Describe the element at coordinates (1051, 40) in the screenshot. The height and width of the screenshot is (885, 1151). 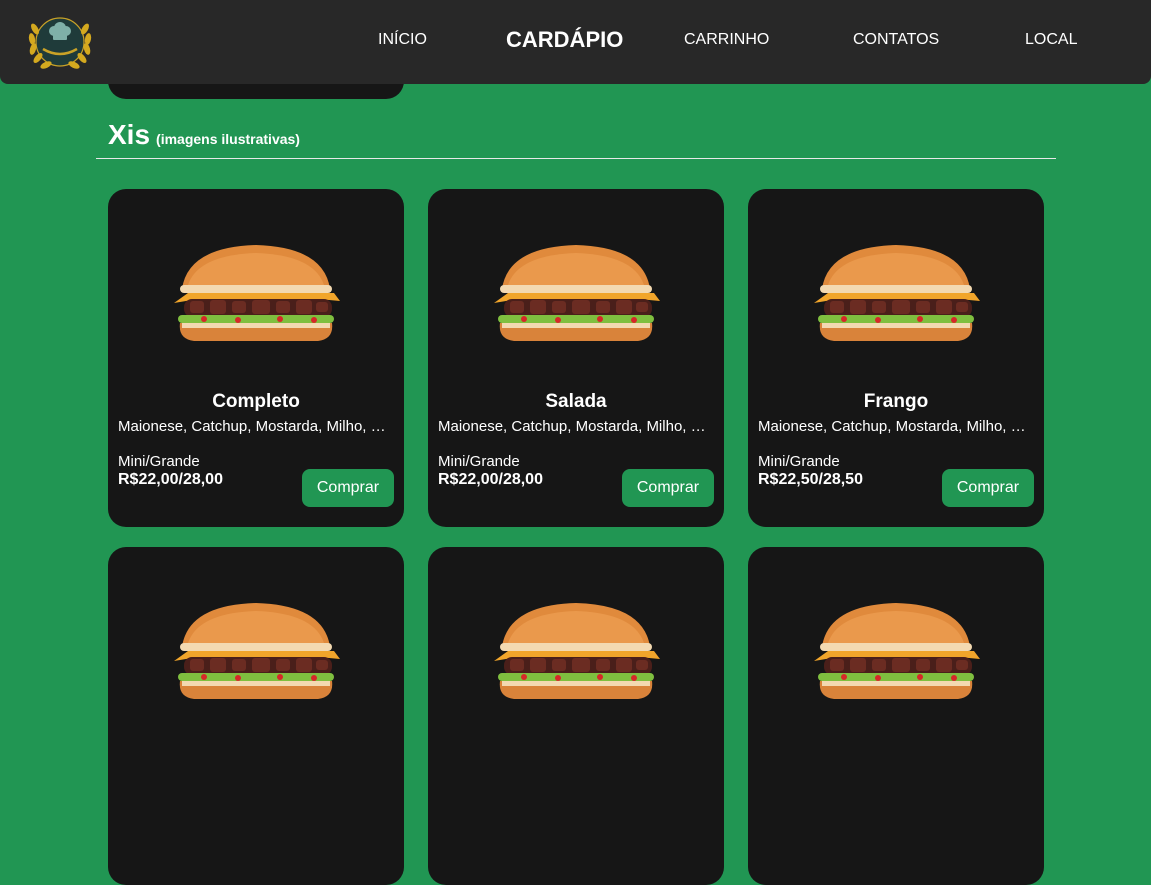
I see `nav-local: LOCAL` at that location.